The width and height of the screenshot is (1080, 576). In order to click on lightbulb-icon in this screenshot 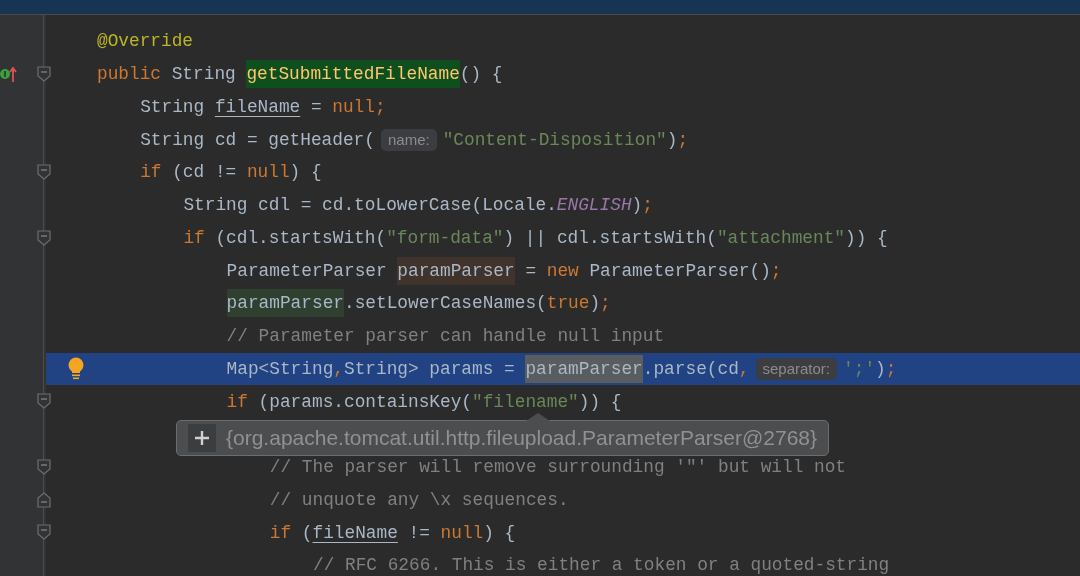, I will do `click(76, 368)`.